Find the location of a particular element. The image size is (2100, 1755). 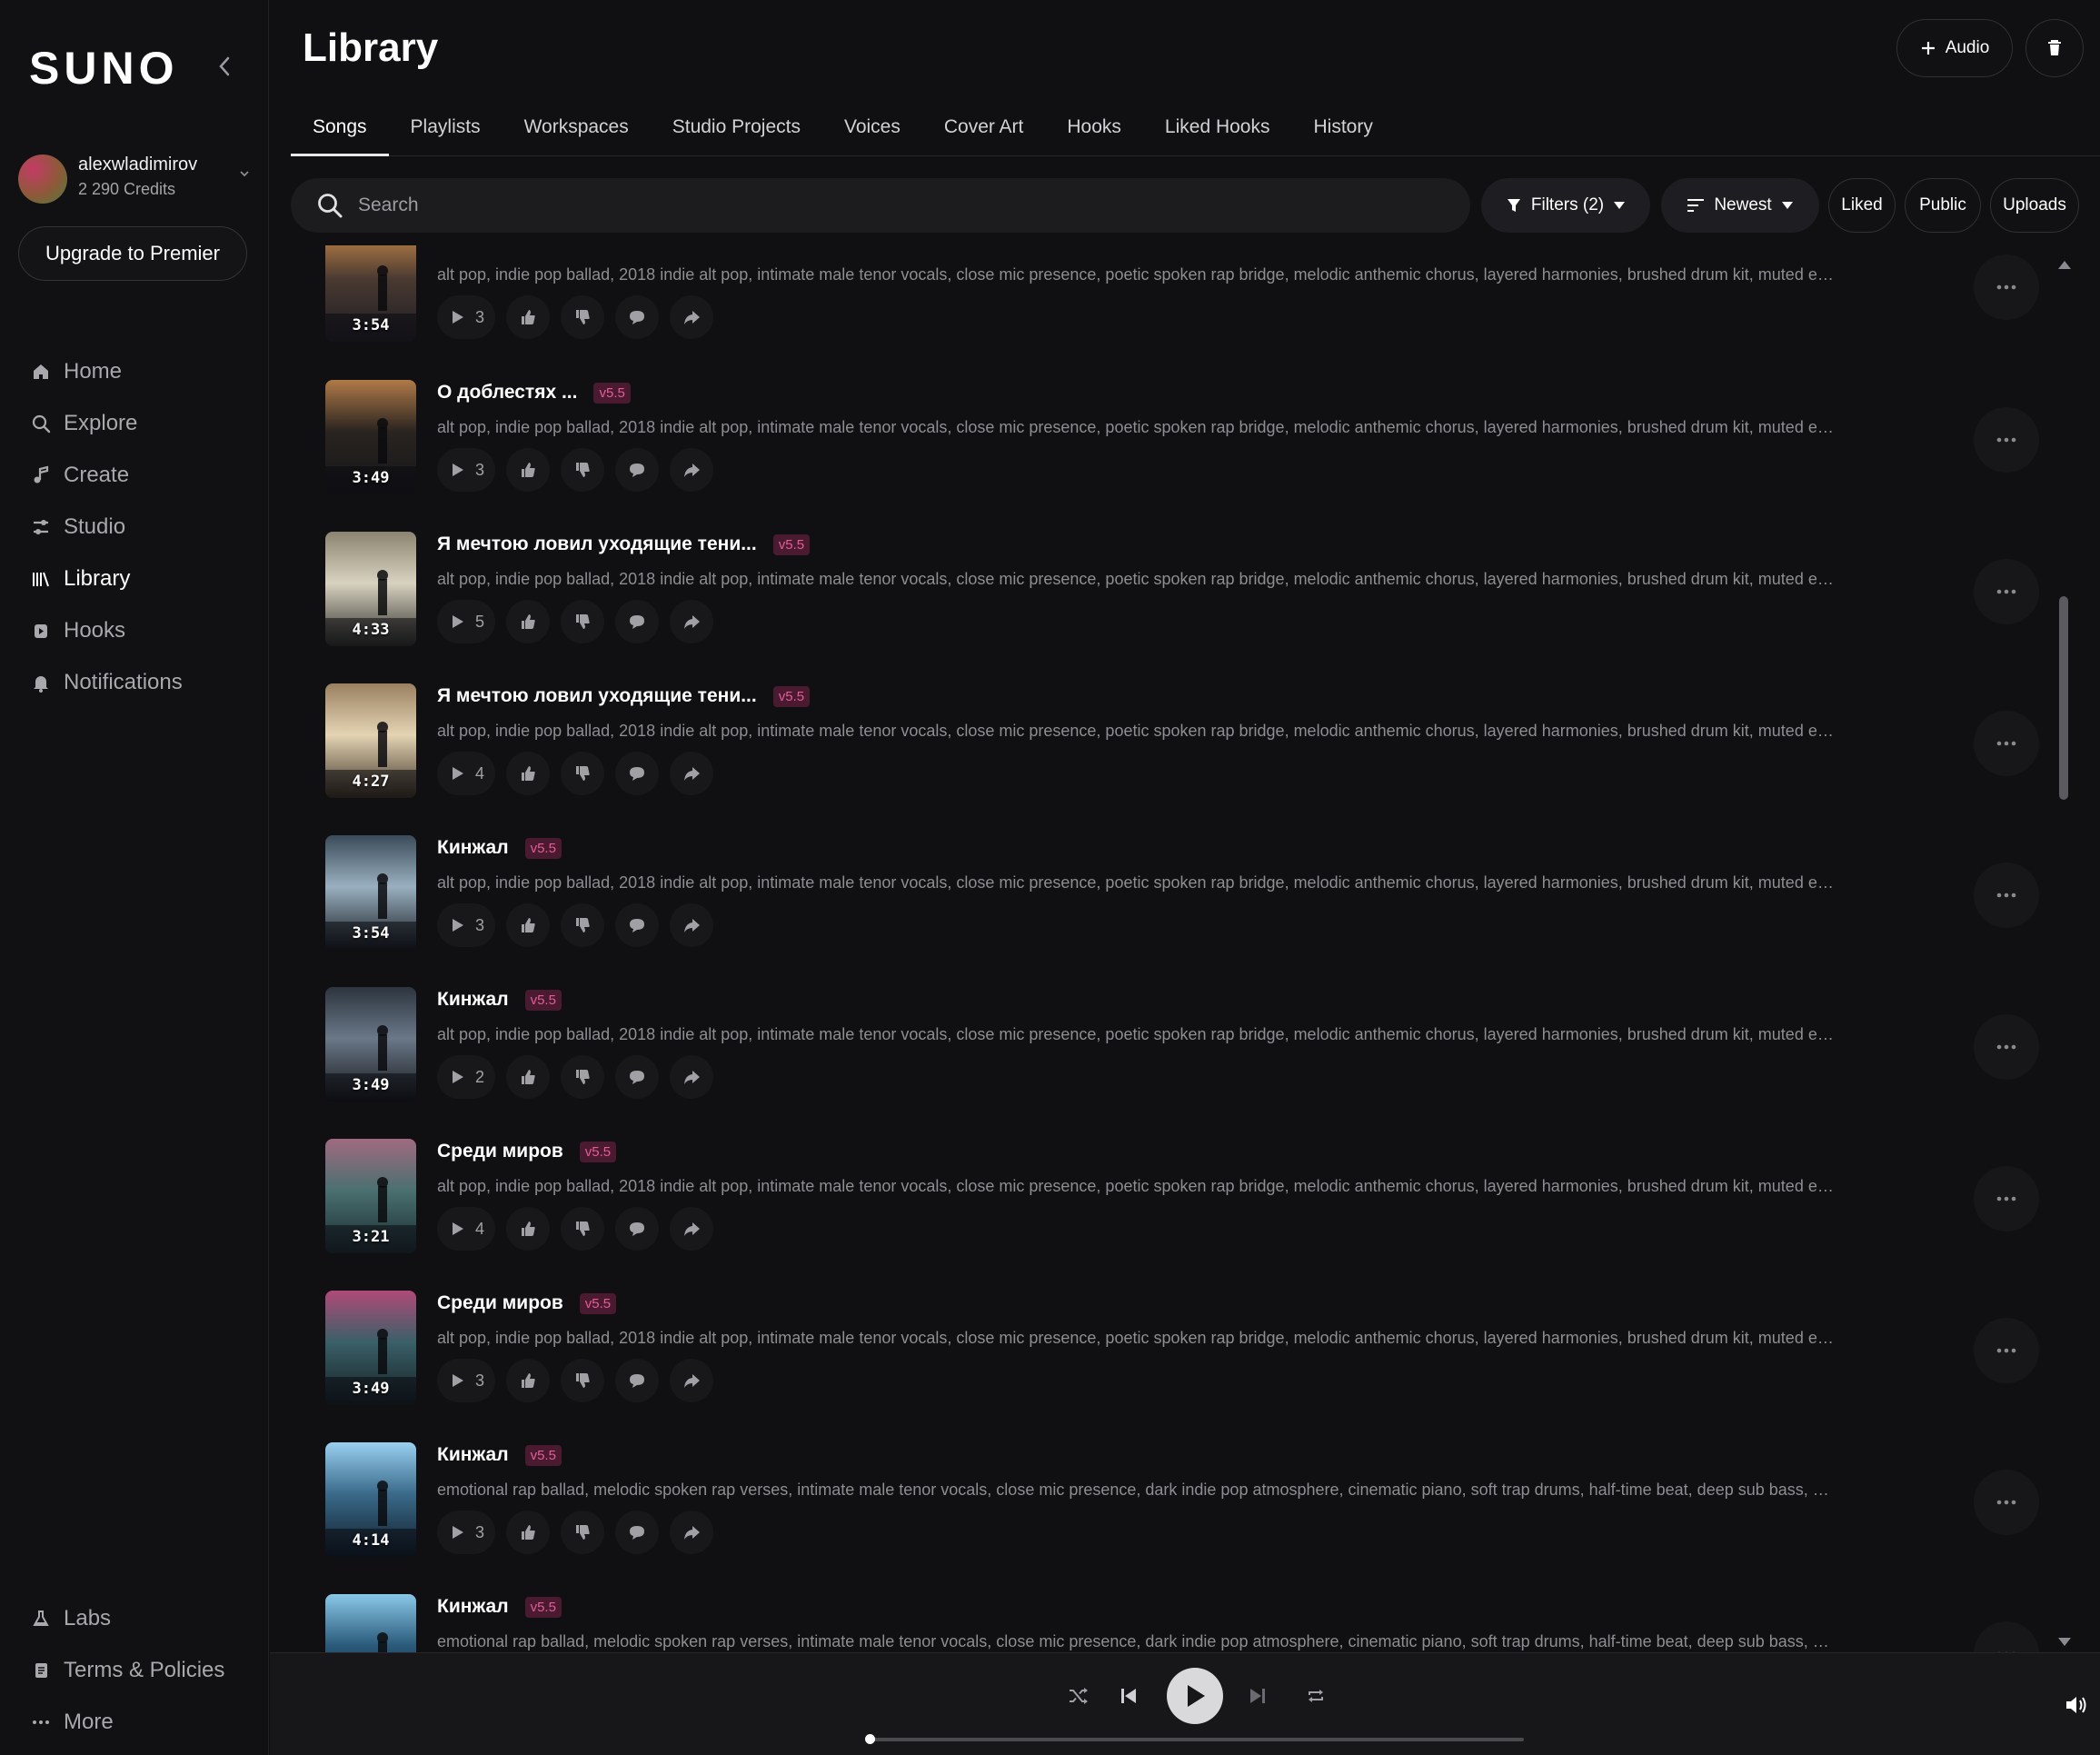

play-count-button: 4 is located at coordinates (466, 773).